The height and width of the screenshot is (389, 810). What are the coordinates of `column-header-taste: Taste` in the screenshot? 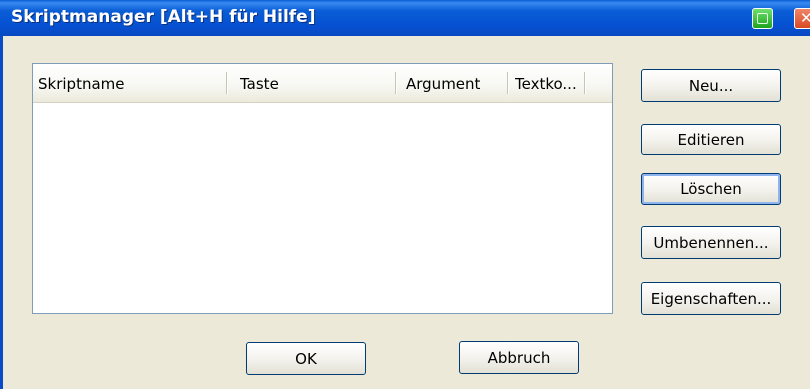 It's located at (315, 83).